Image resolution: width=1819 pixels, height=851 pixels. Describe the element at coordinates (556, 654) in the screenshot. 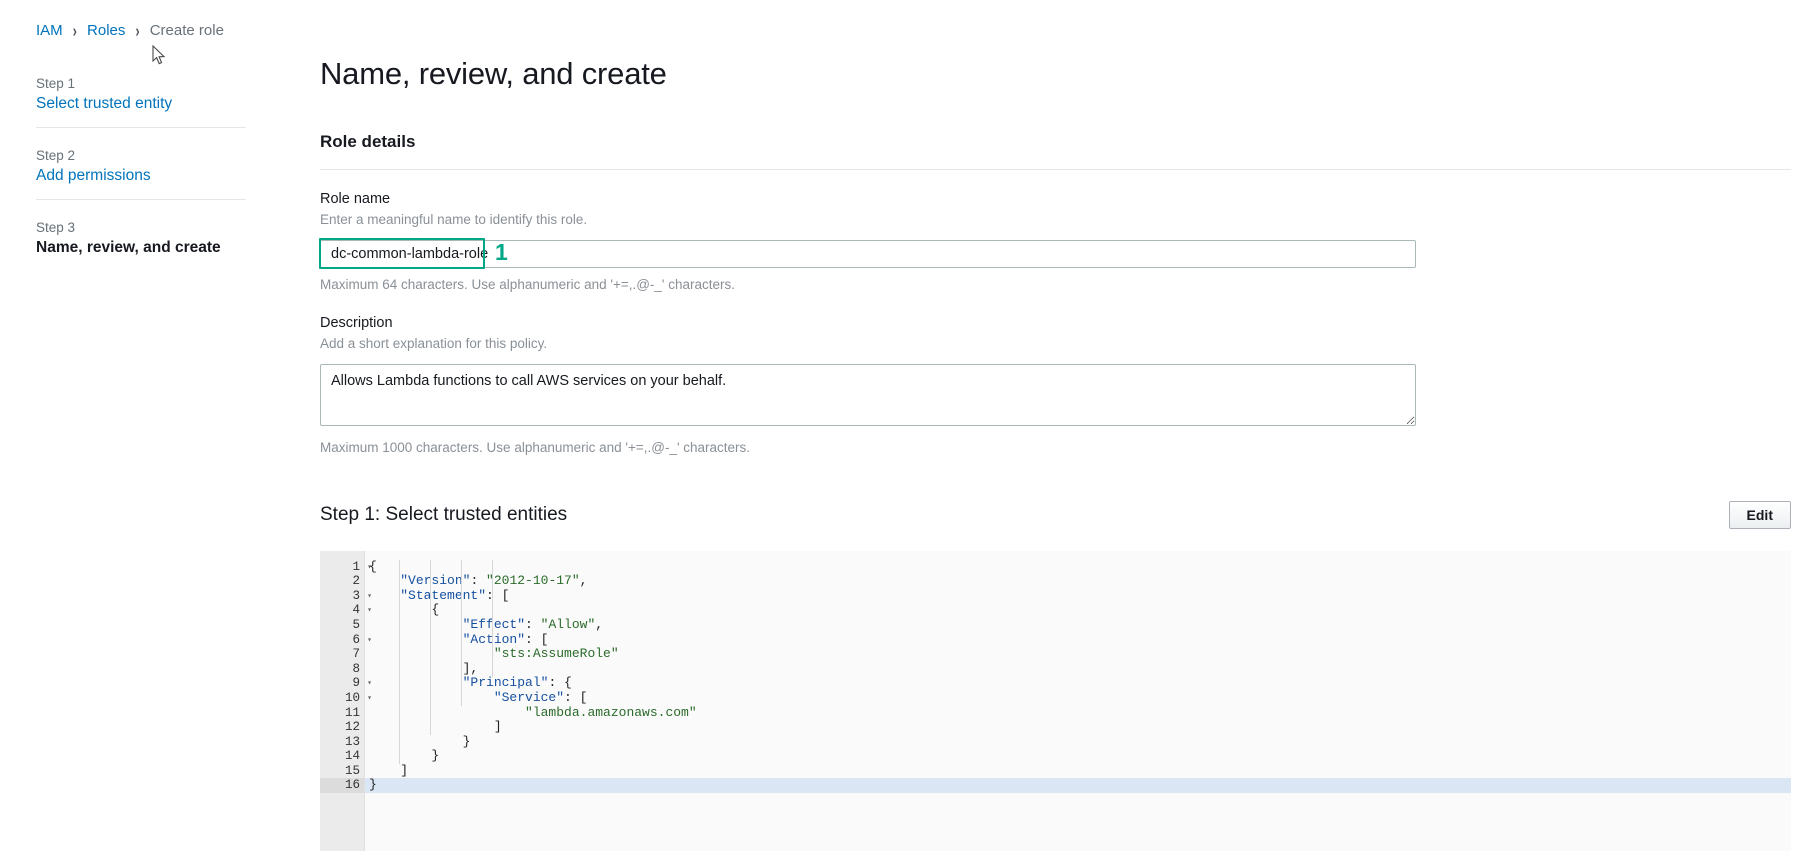

I see `editor-code-line: "sts:AssumeRole"` at that location.